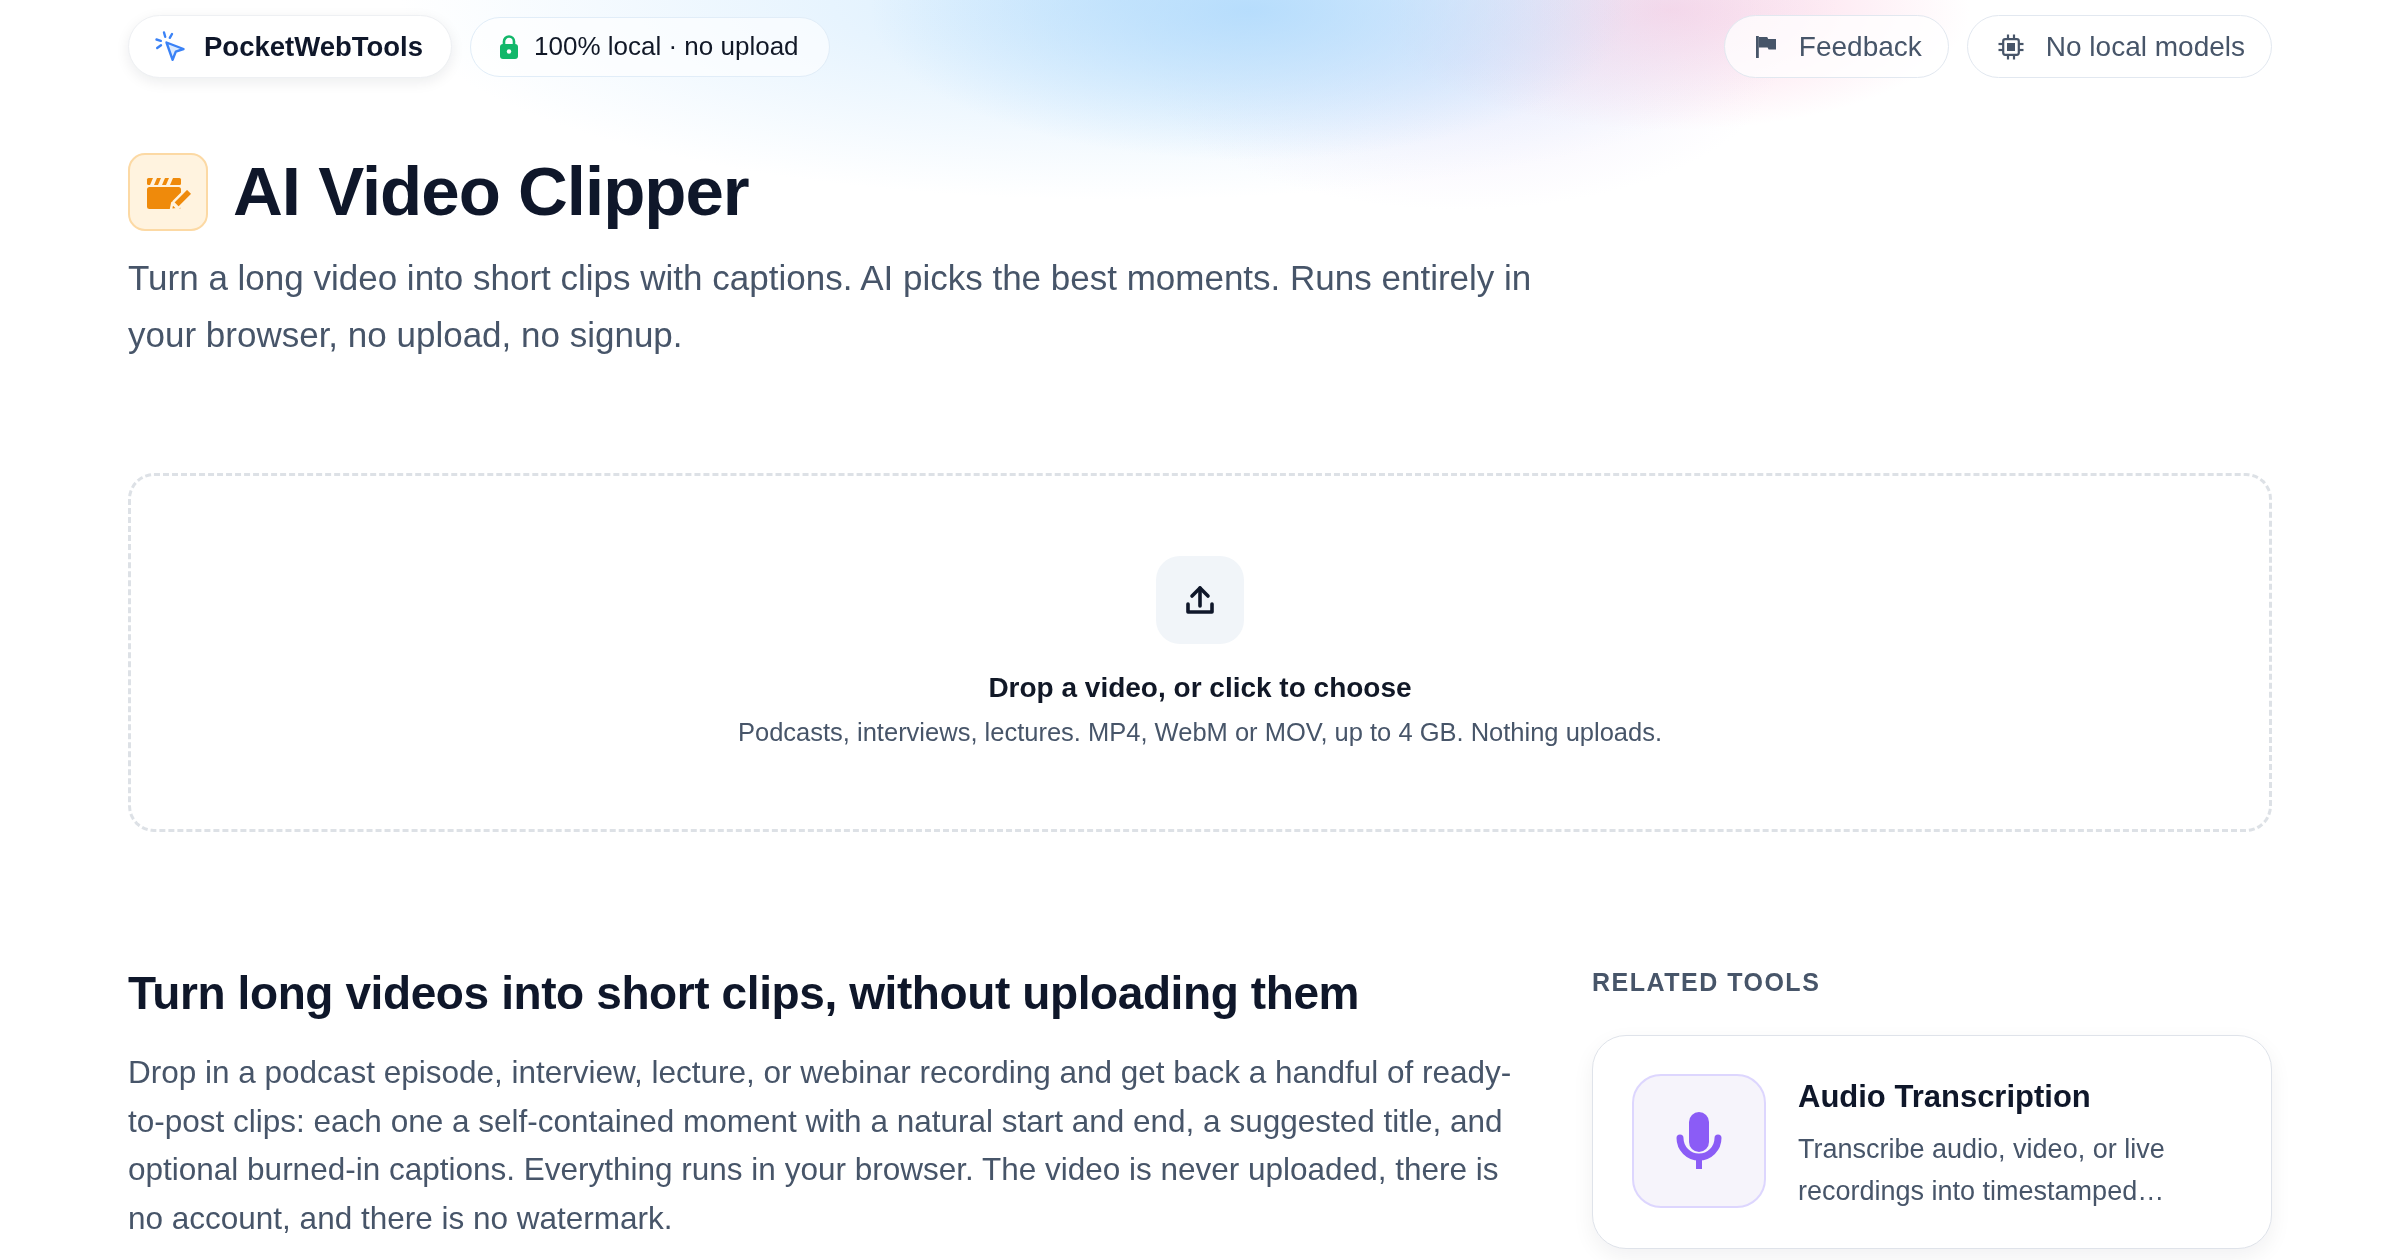 This screenshot has width=2400, height=1260. Describe the element at coordinates (820, 1145) in the screenshot. I see `section-body: Drop in a podcast episode, interview, lecture, or webinar recording and get back a handful of ready-to-post clips: each one a self-contained moment with a natural start and end, a suggested title, and optional burned-in captions. Everything runs in your browser. The video is never uploaded, there is no account, and there is no watermark.` at that location.